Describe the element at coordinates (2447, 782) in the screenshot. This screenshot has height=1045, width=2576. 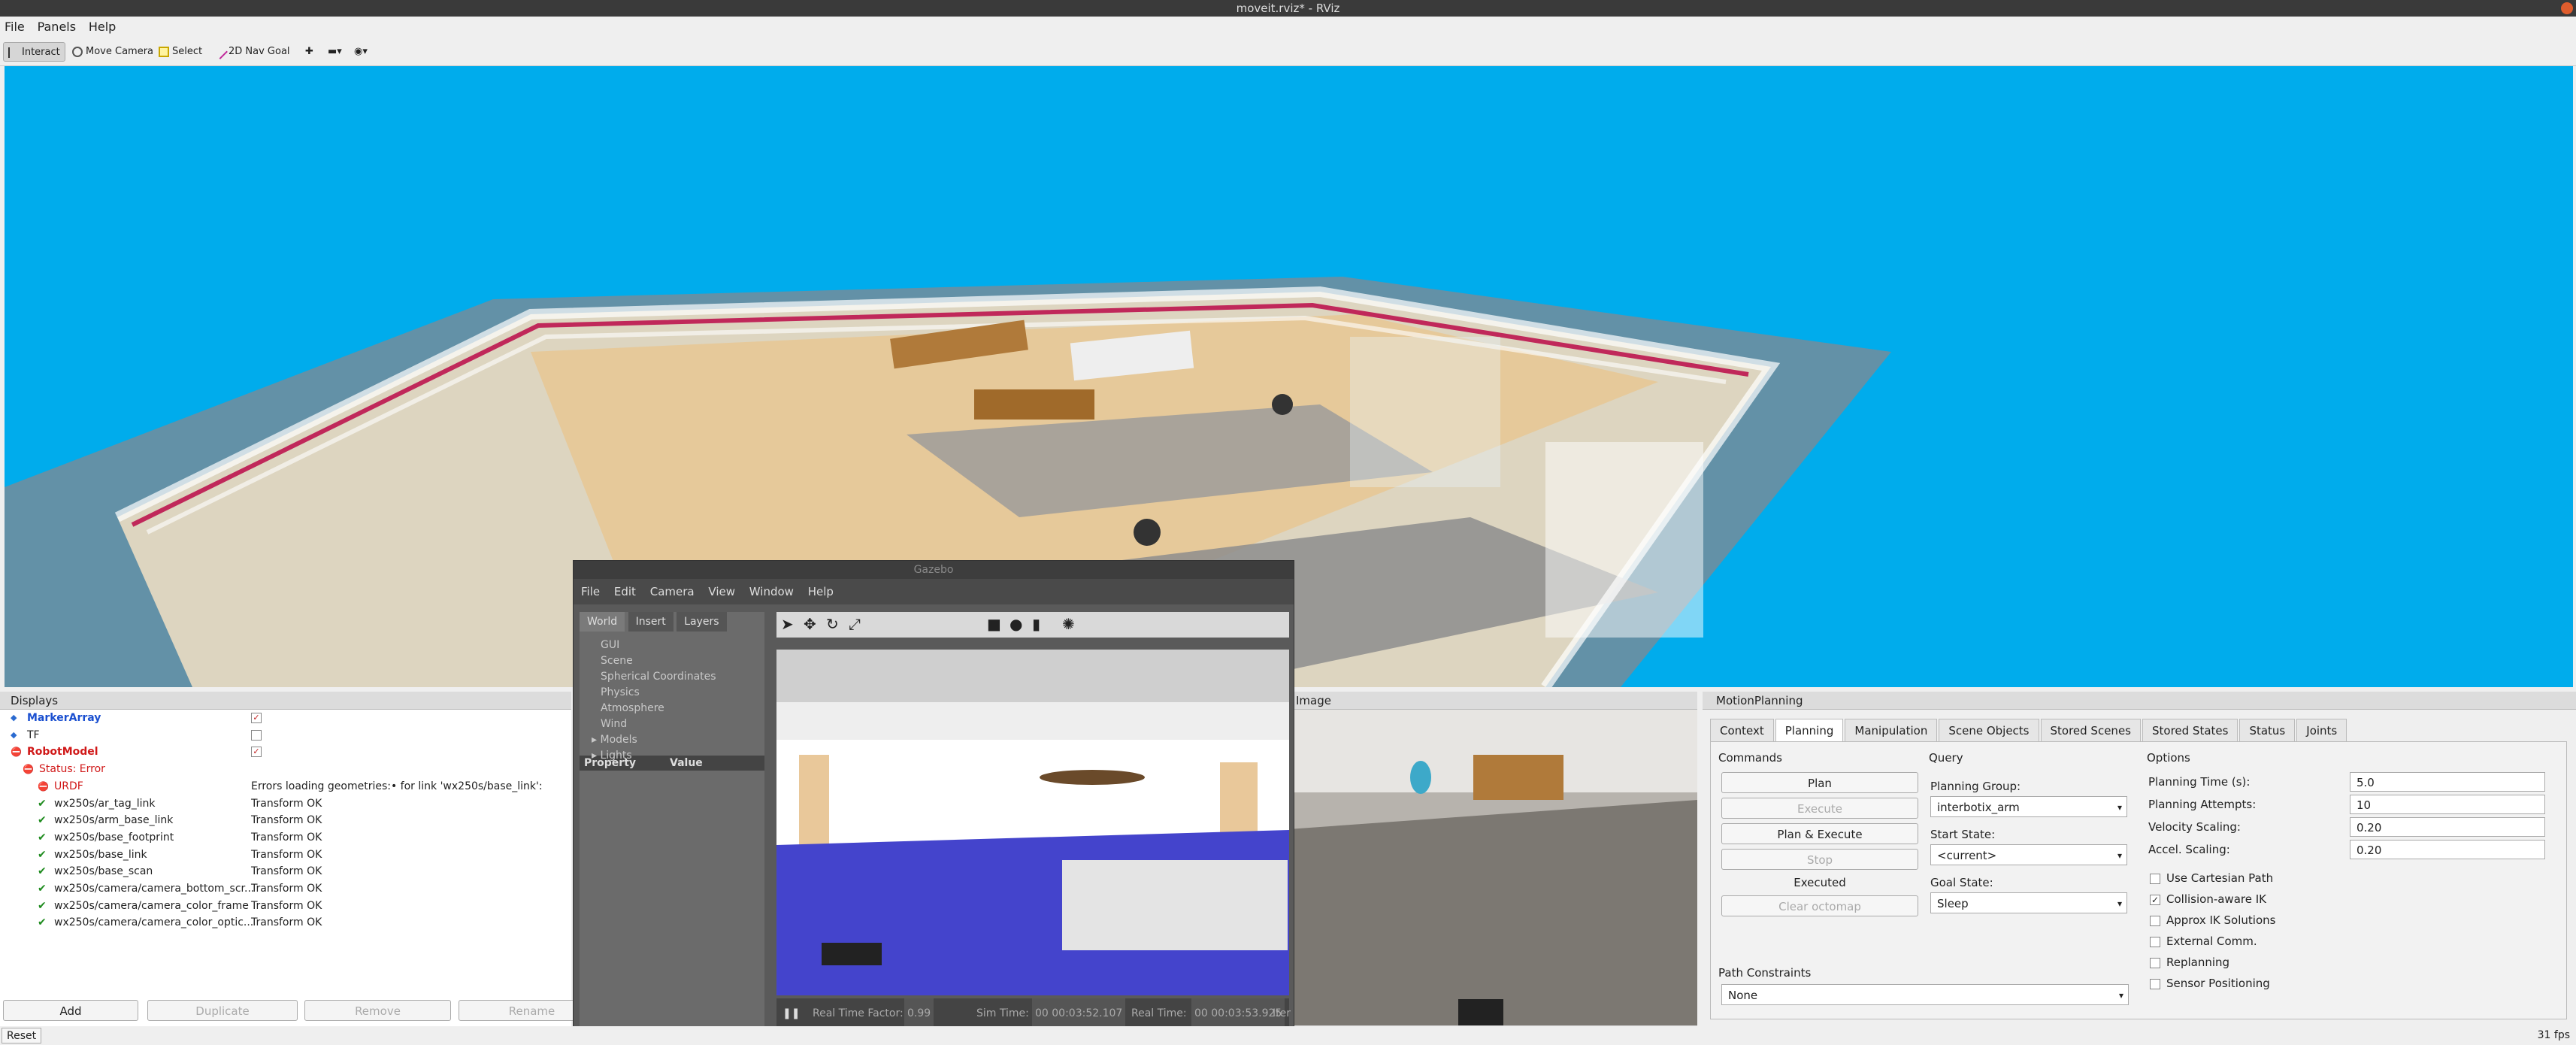
I see `planning-time-input: 5.0` at that location.